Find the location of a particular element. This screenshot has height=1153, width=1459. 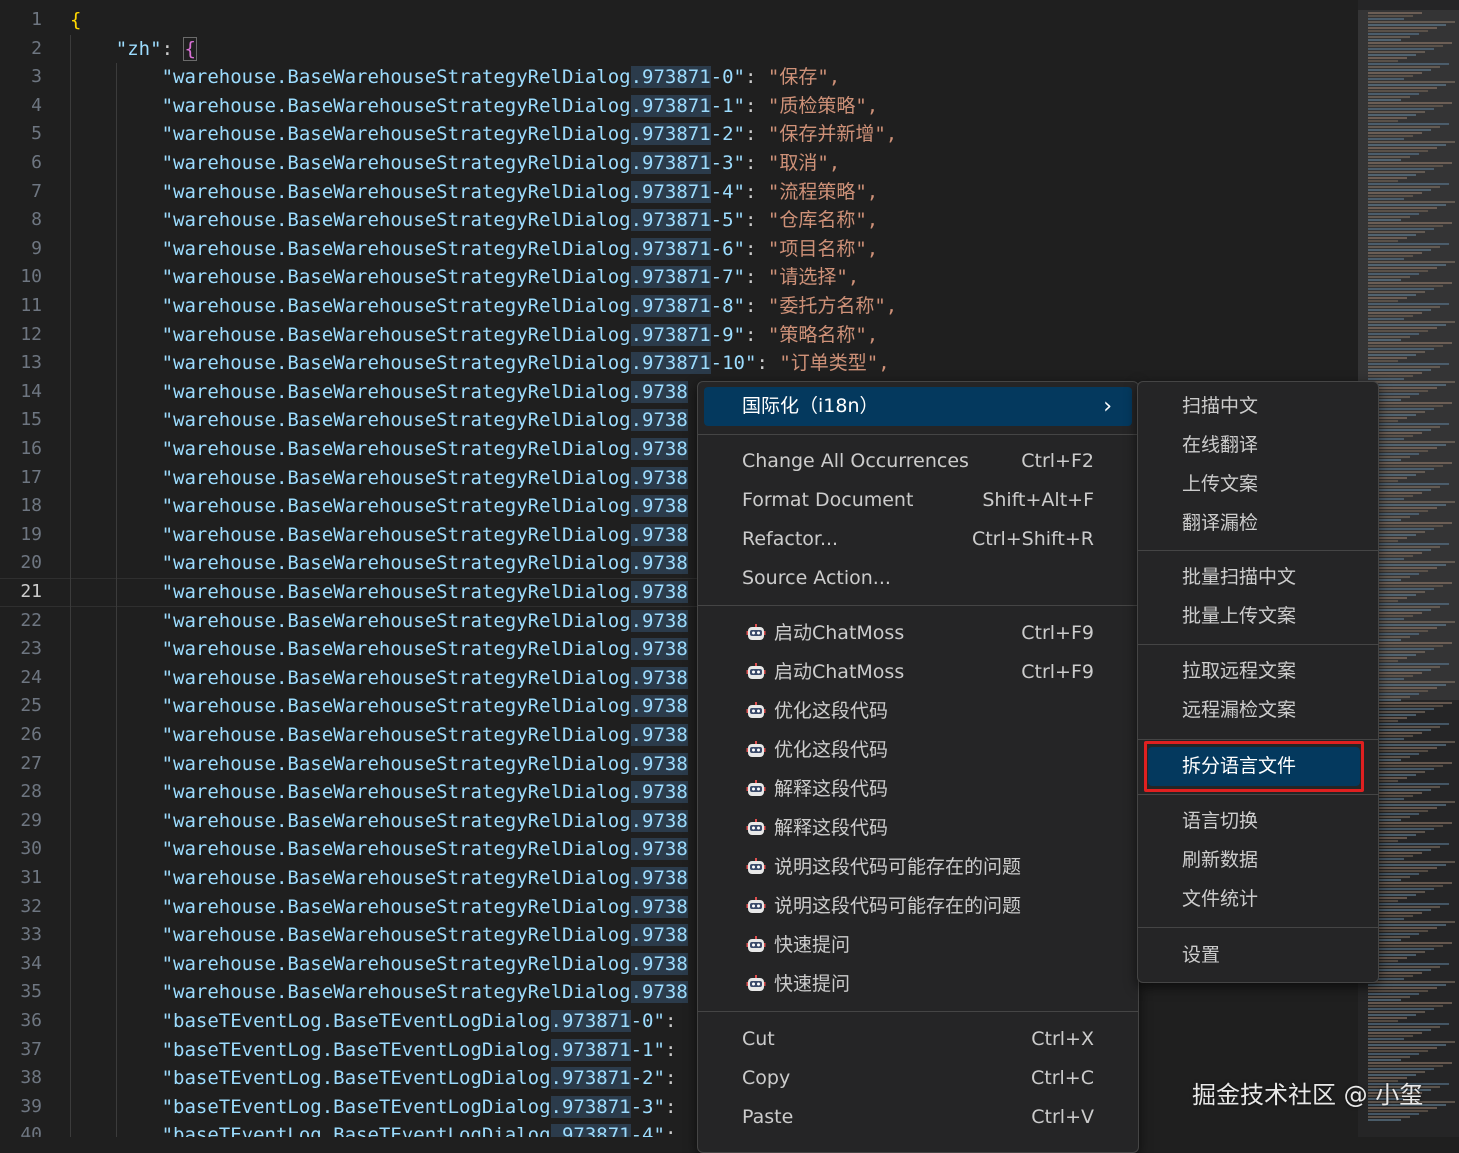

json-key-suffix: -4" is located at coordinates (727, 191).